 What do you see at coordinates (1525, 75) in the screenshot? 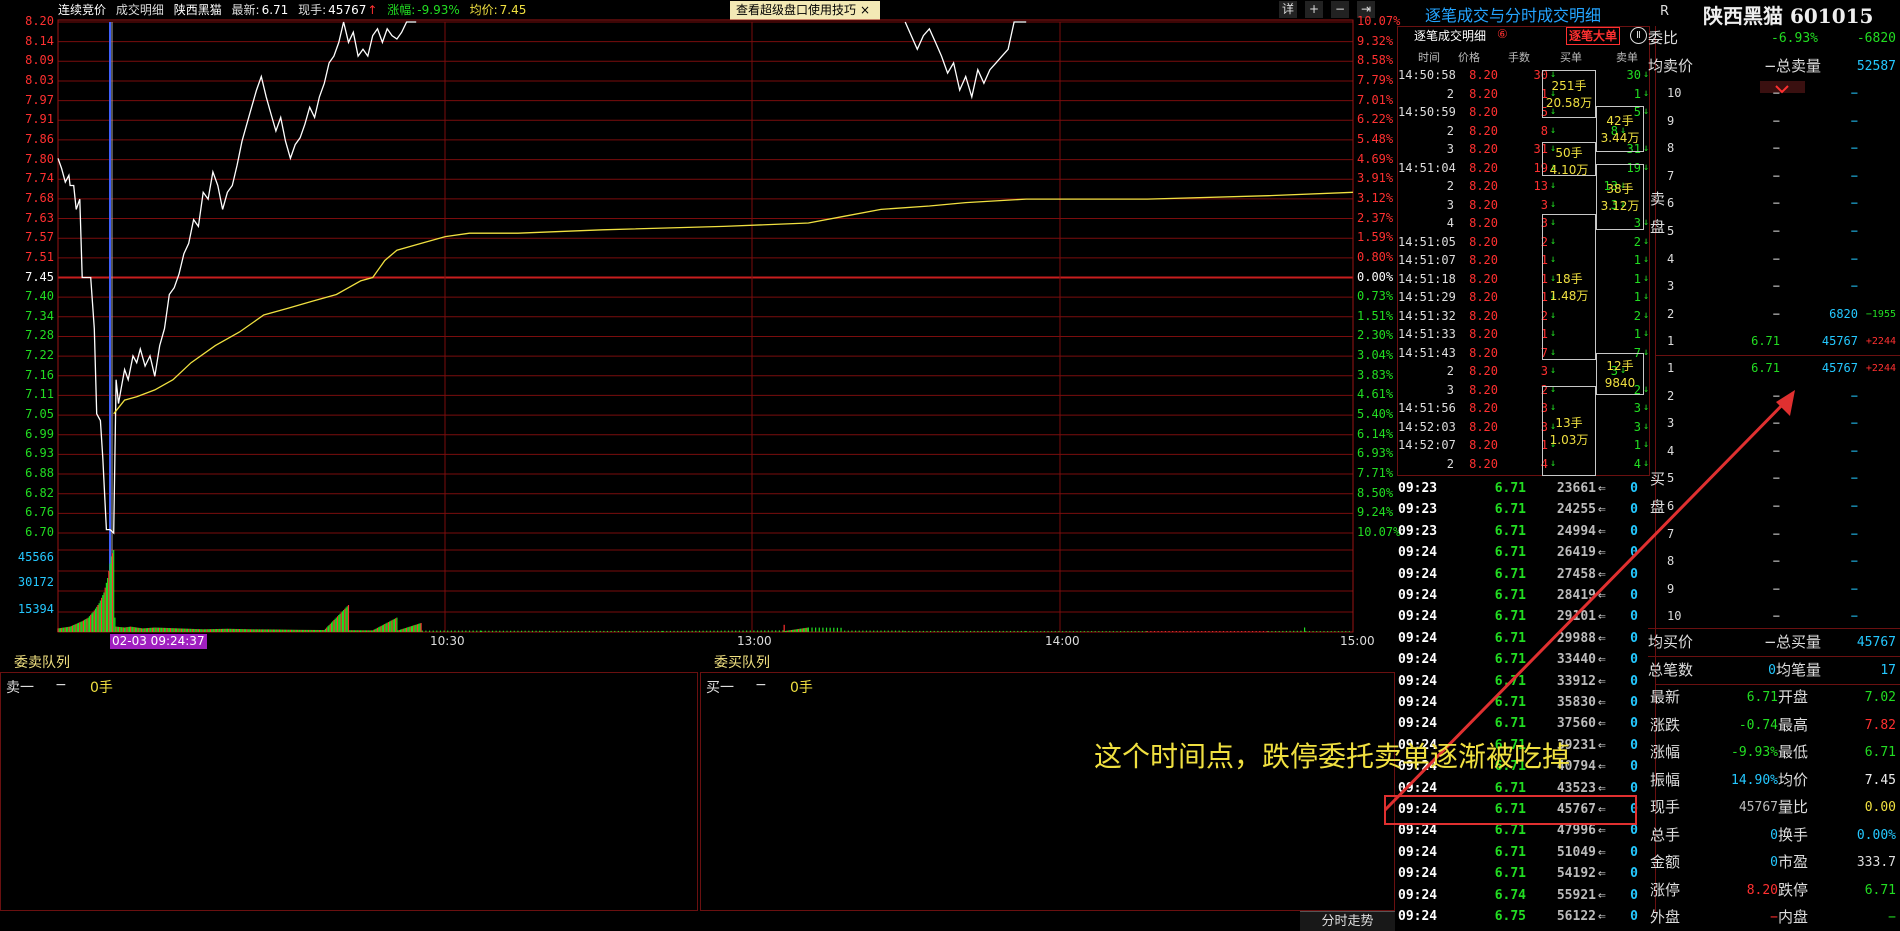
I see `tick-row: 14:50:58 8.20 30 ↓ 30 ↓` at bounding box center [1525, 75].